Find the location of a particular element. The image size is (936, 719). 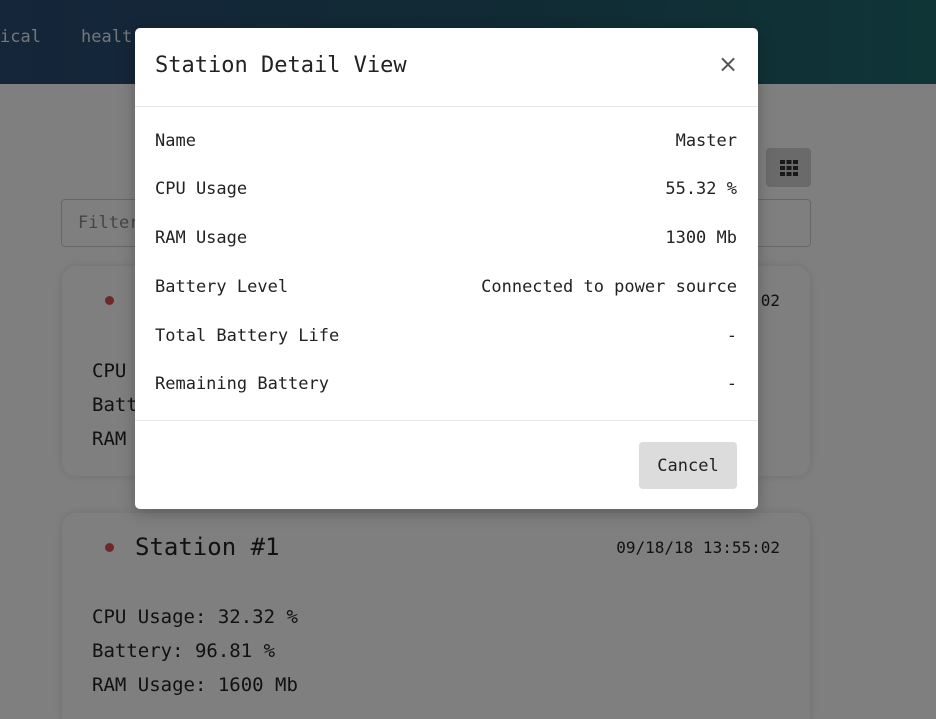

detail-row-name: Name Master is located at coordinates (446, 141).